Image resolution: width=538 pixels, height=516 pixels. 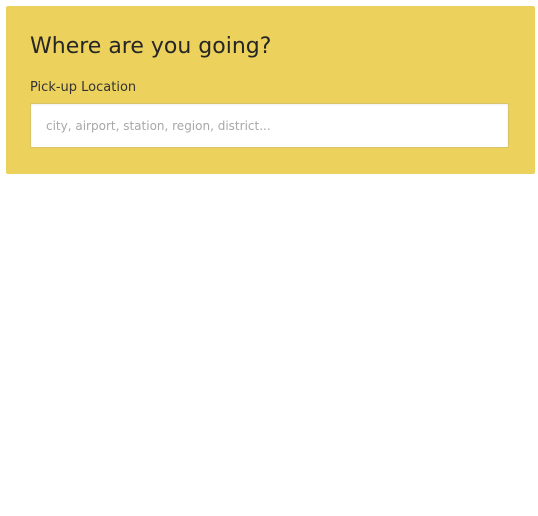 What do you see at coordinates (83, 87) in the screenshot?
I see `pickup-location-label: Pick-up Location` at bounding box center [83, 87].